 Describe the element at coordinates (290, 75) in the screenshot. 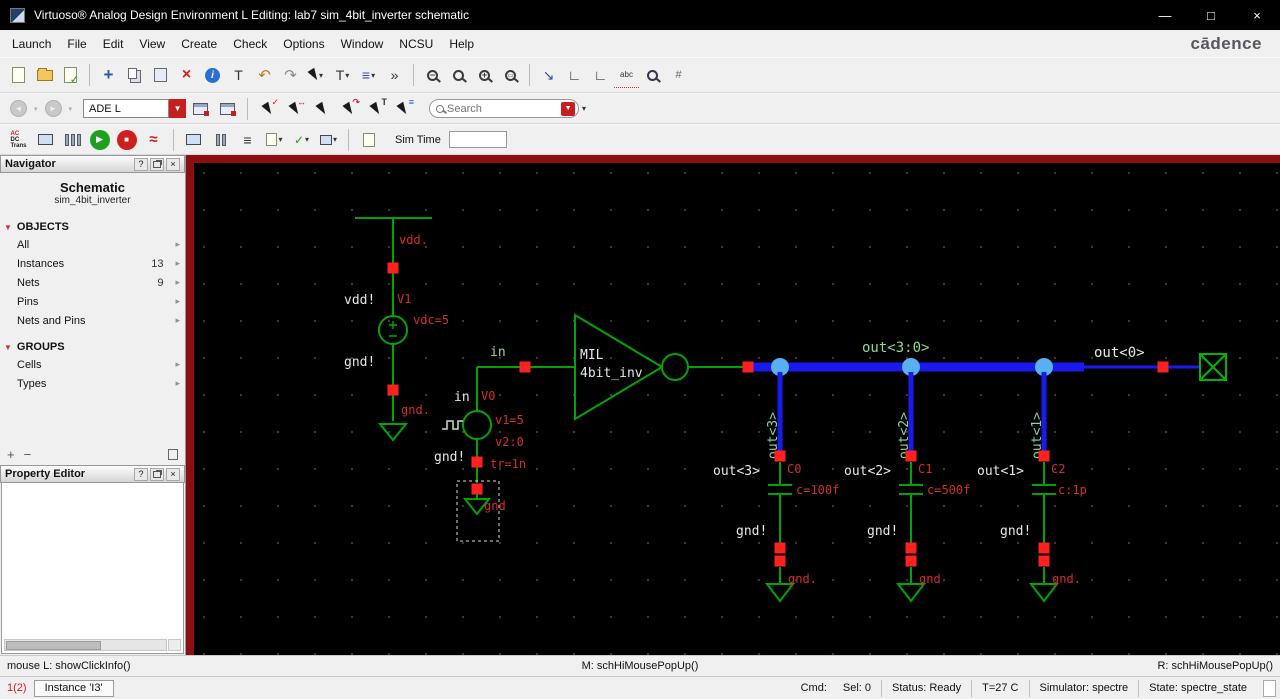

I see `redo-icon: ↷` at that location.